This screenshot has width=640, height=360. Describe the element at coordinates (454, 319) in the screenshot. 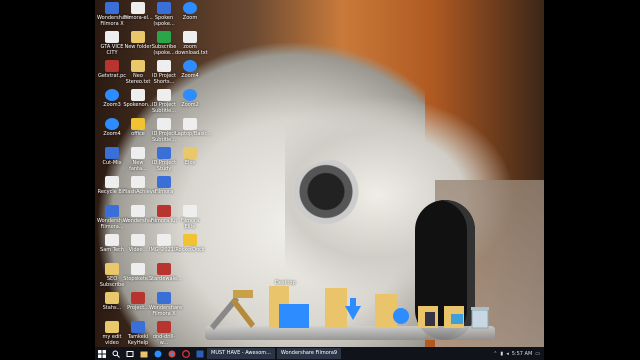

I see `pictures-folder-dock-icon` at that location.